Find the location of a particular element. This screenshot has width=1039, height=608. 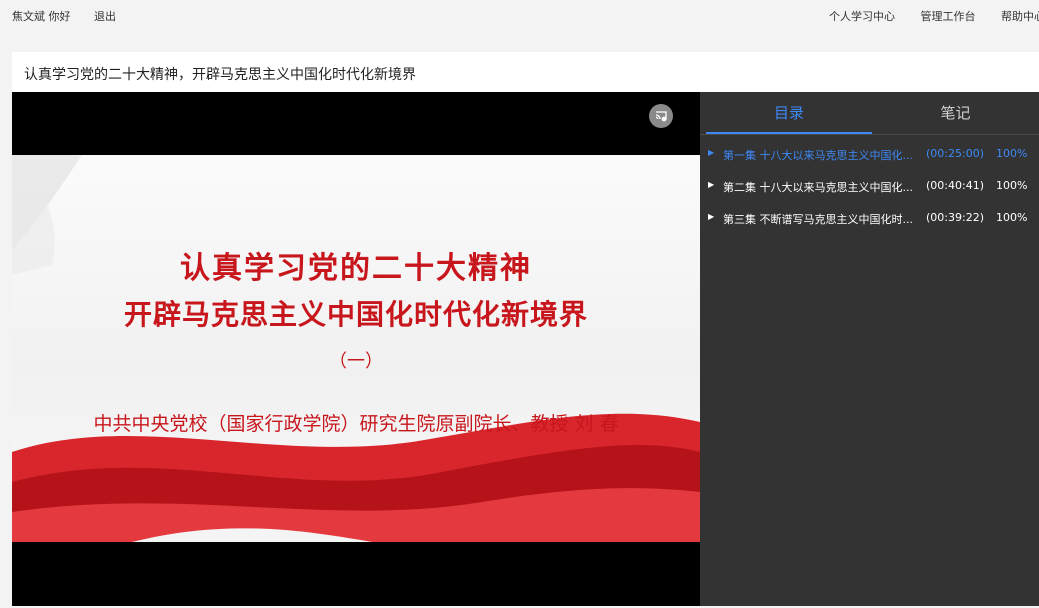

course-title: 认真学习党的二十大精神，开辟马克思主义中国化时代化新境界 is located at coordinates (220, 75).